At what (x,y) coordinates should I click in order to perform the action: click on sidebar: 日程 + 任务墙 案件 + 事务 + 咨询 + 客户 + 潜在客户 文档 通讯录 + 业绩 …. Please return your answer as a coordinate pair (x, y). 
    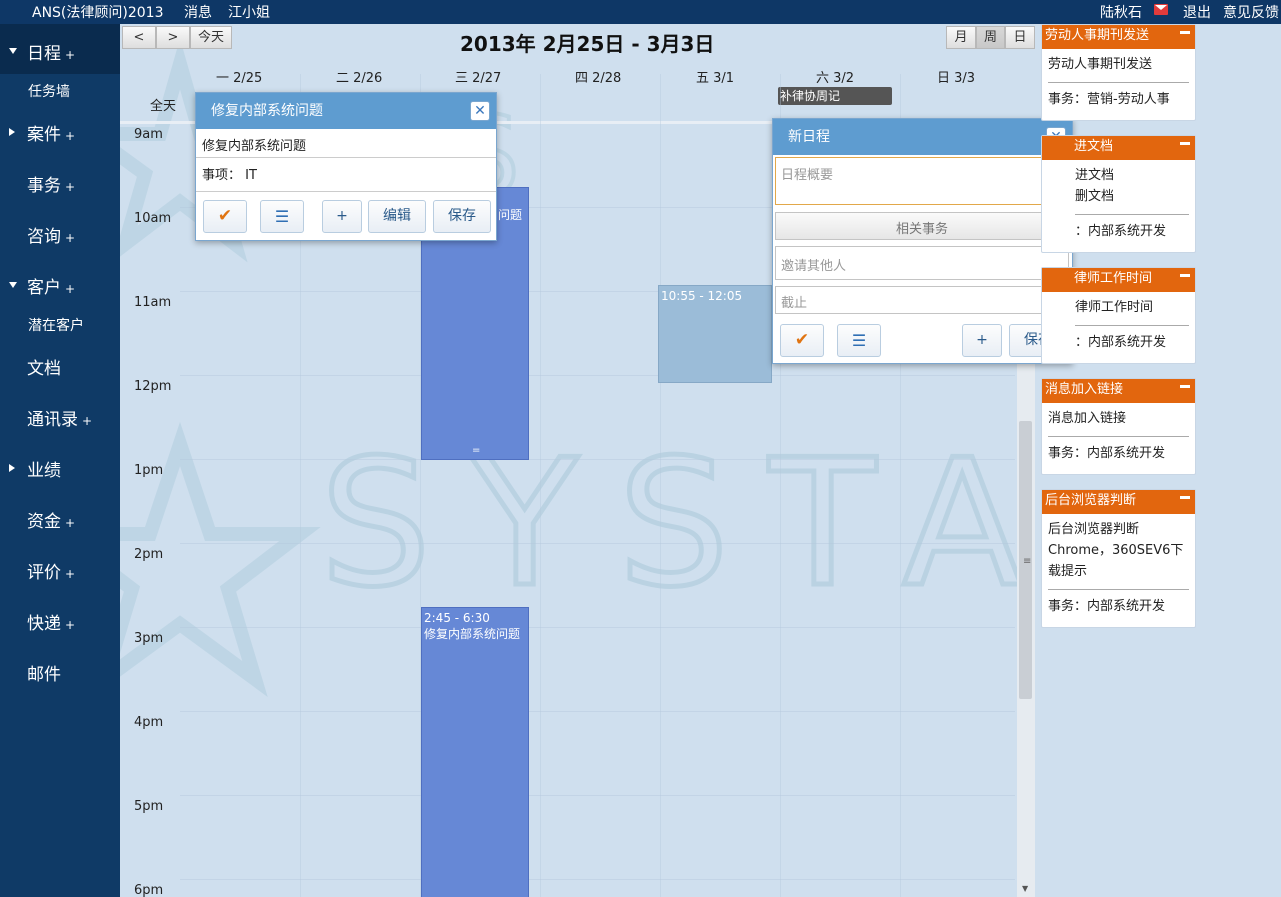
    Looking at the image, I should click on (60, 460).